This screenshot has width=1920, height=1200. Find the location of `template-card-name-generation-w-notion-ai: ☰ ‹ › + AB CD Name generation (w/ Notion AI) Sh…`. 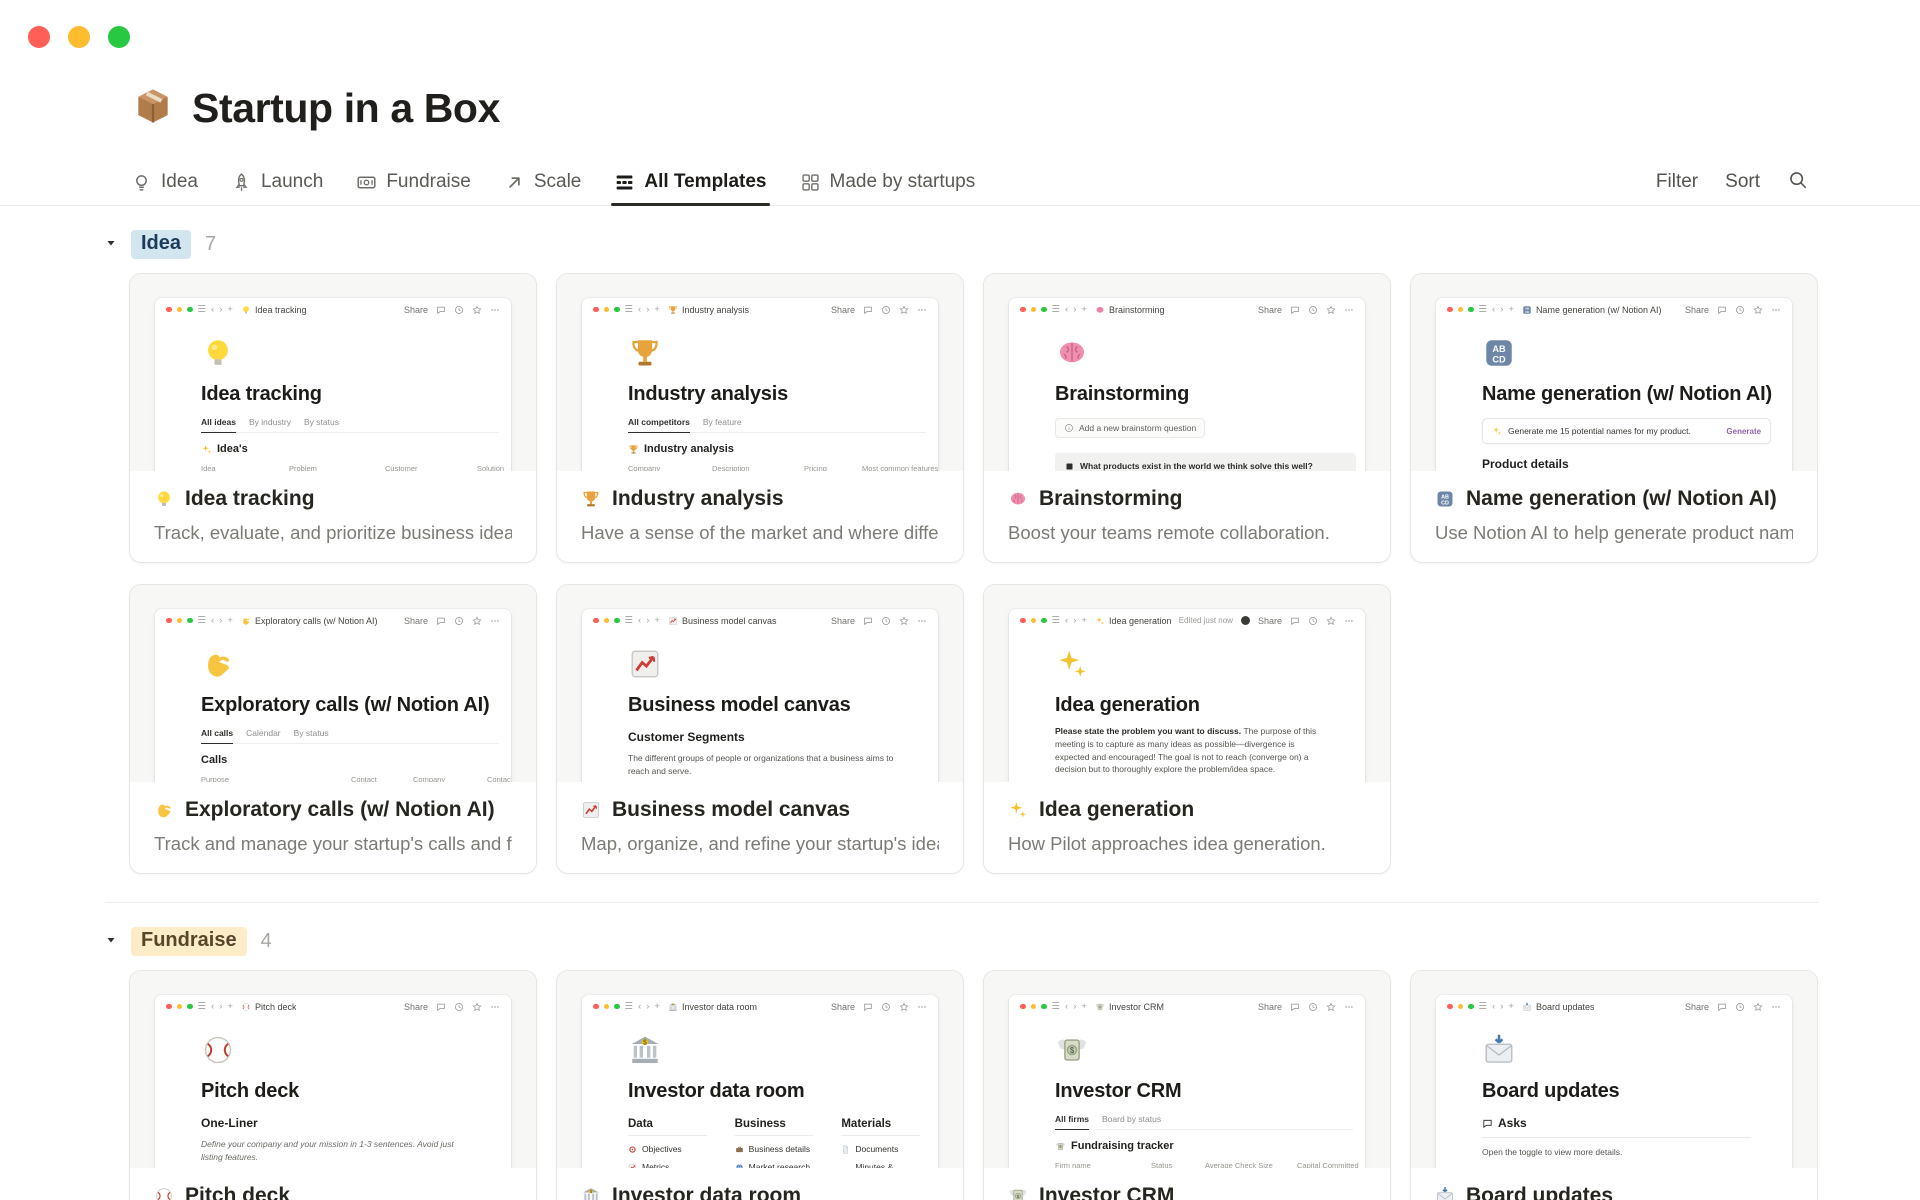

template-card-name-generation-w-notion-ai: ☰ ‹ › + AB CD Name generation (w/ Notion AI) Sh… is located at coordinates (1614, 418).